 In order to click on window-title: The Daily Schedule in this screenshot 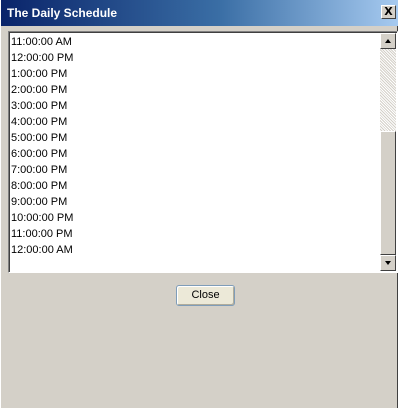, I will do `click(62, 13)`.